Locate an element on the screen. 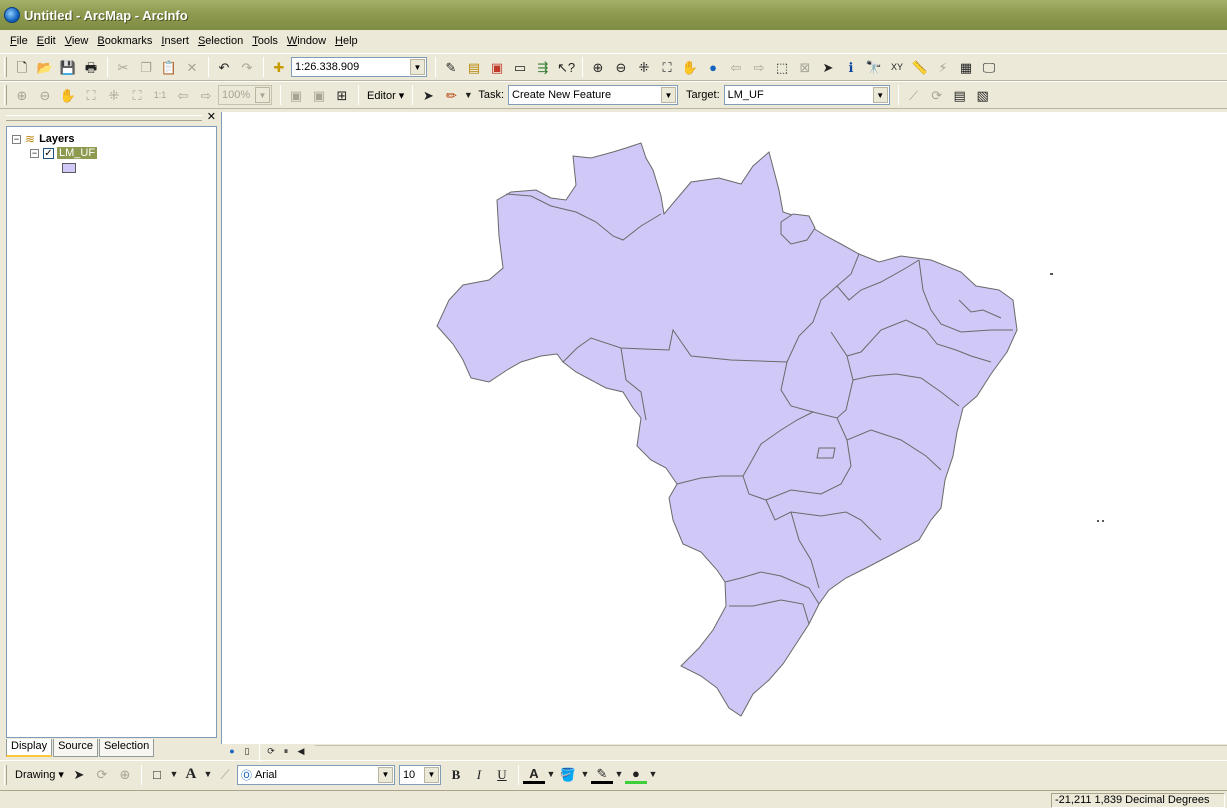  find-binoculars-icon: 🔭 is located at coordinates (874, 67).